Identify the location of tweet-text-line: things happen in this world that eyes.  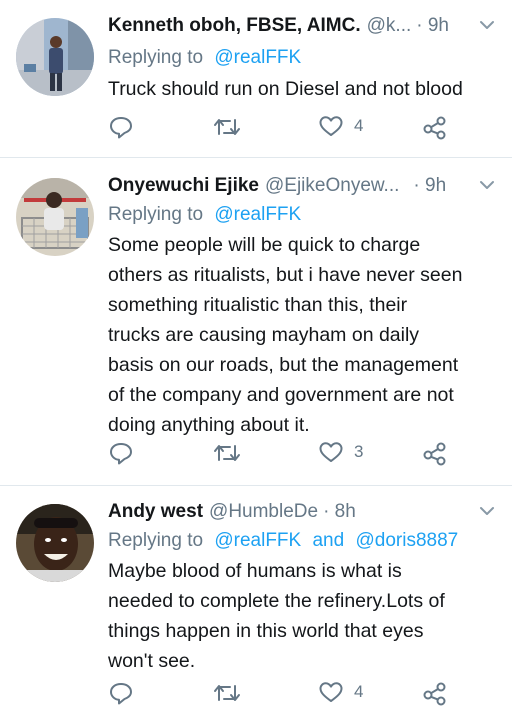
(266, 631).